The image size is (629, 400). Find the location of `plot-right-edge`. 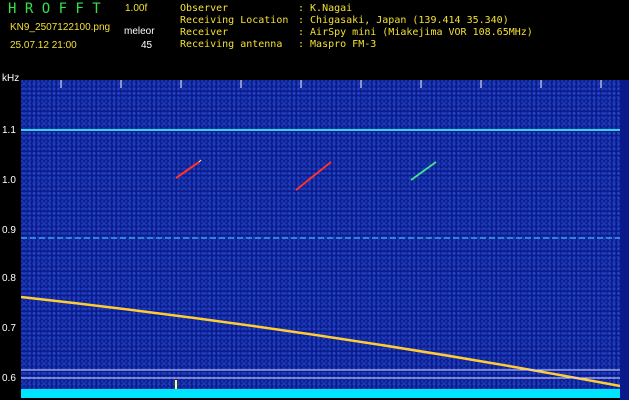

plot-right-edge is located at coordinates (624, 240).